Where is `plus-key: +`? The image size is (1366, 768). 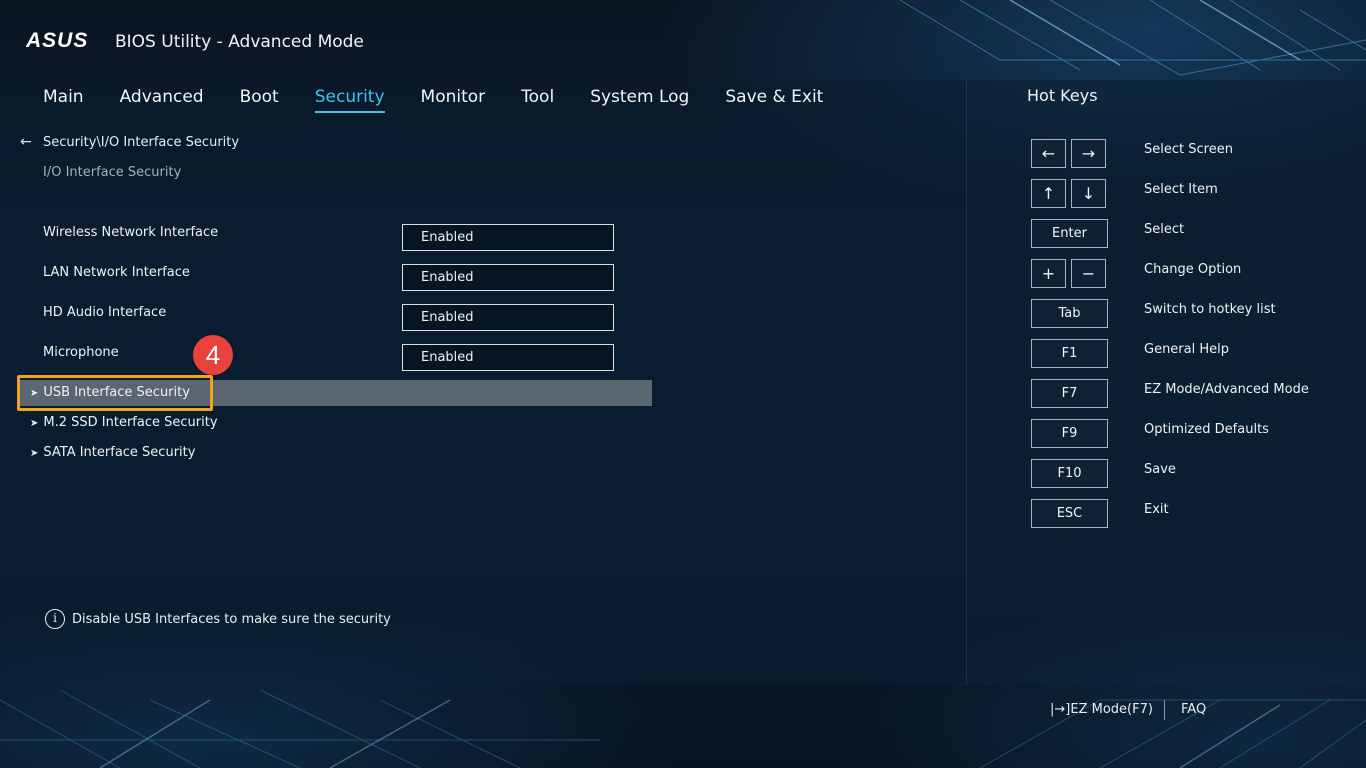 plus-key: + is located at coordinates (1048, 273).